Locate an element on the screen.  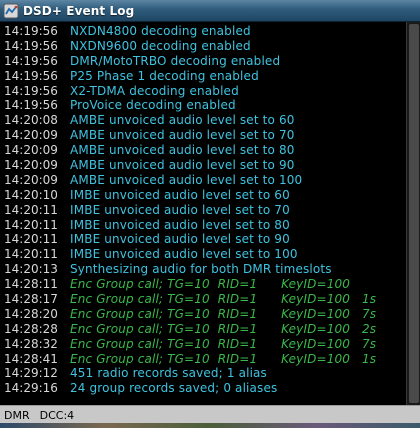
log-timestamp: 14:20:08 is located at coordinates (31, 120).